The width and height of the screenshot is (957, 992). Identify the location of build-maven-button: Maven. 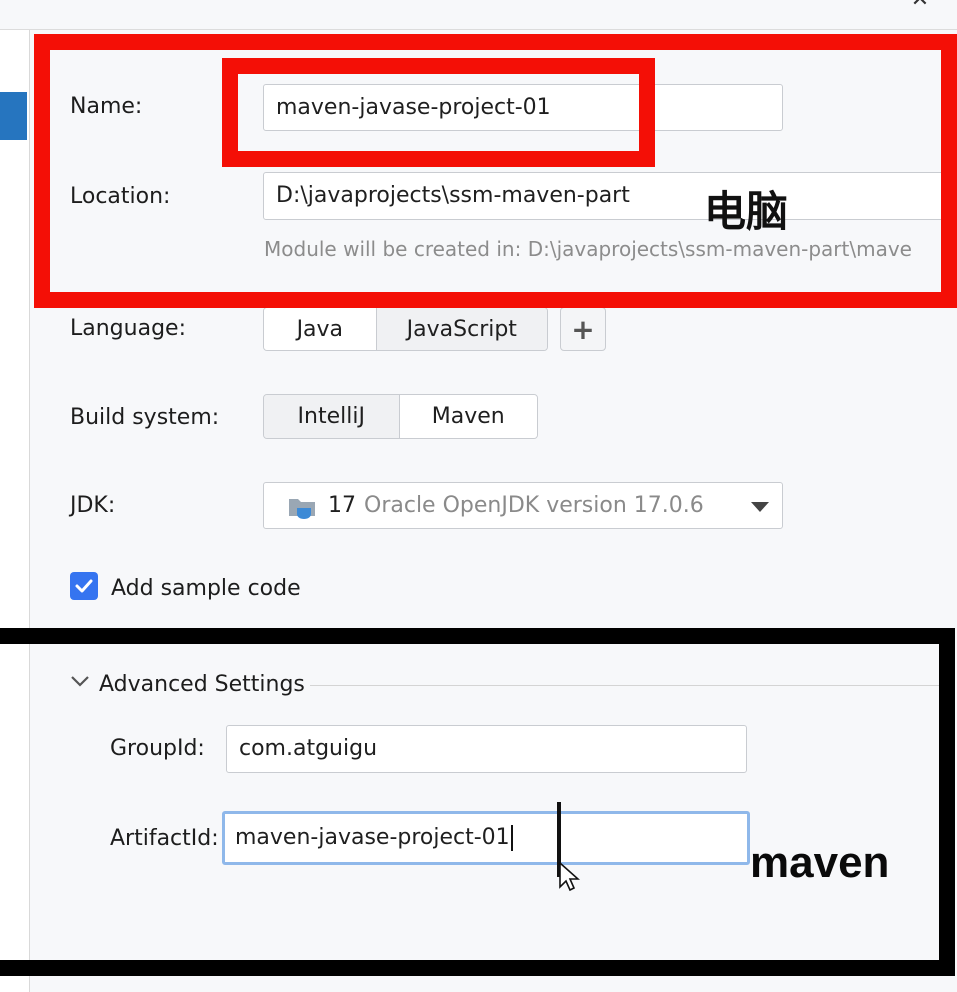
(468, 416).